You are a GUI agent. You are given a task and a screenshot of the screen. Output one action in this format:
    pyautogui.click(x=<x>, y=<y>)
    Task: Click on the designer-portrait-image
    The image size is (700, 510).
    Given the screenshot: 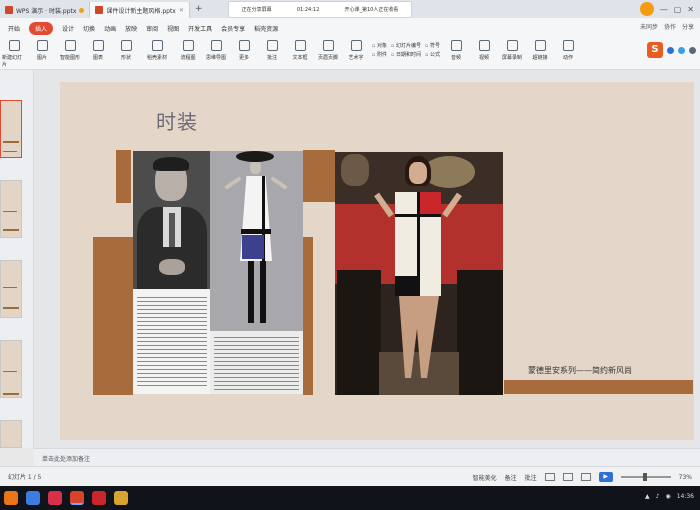 What is the action you would take?
    pyautogui.click(x=172, y=272)
    